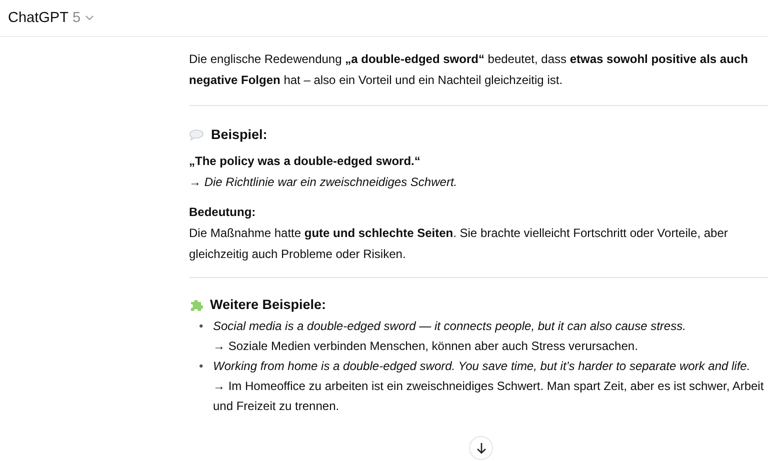 This screenshot has height=461, width=768. What do you see at coordinates (449, 326) in the screenshot?
I see `english-example: Social media is a double-edged sword — it connects people, but it can also cause stress.` at bounding box center [449, 326].